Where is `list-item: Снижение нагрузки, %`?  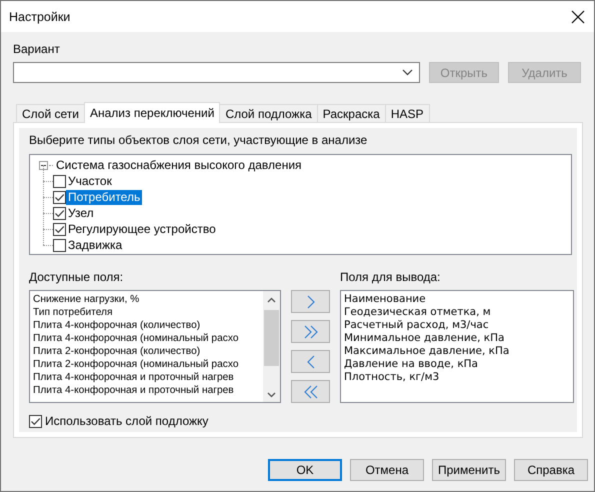
list-item: Снижение нагрузки, % is located at coordinates (86, 299).